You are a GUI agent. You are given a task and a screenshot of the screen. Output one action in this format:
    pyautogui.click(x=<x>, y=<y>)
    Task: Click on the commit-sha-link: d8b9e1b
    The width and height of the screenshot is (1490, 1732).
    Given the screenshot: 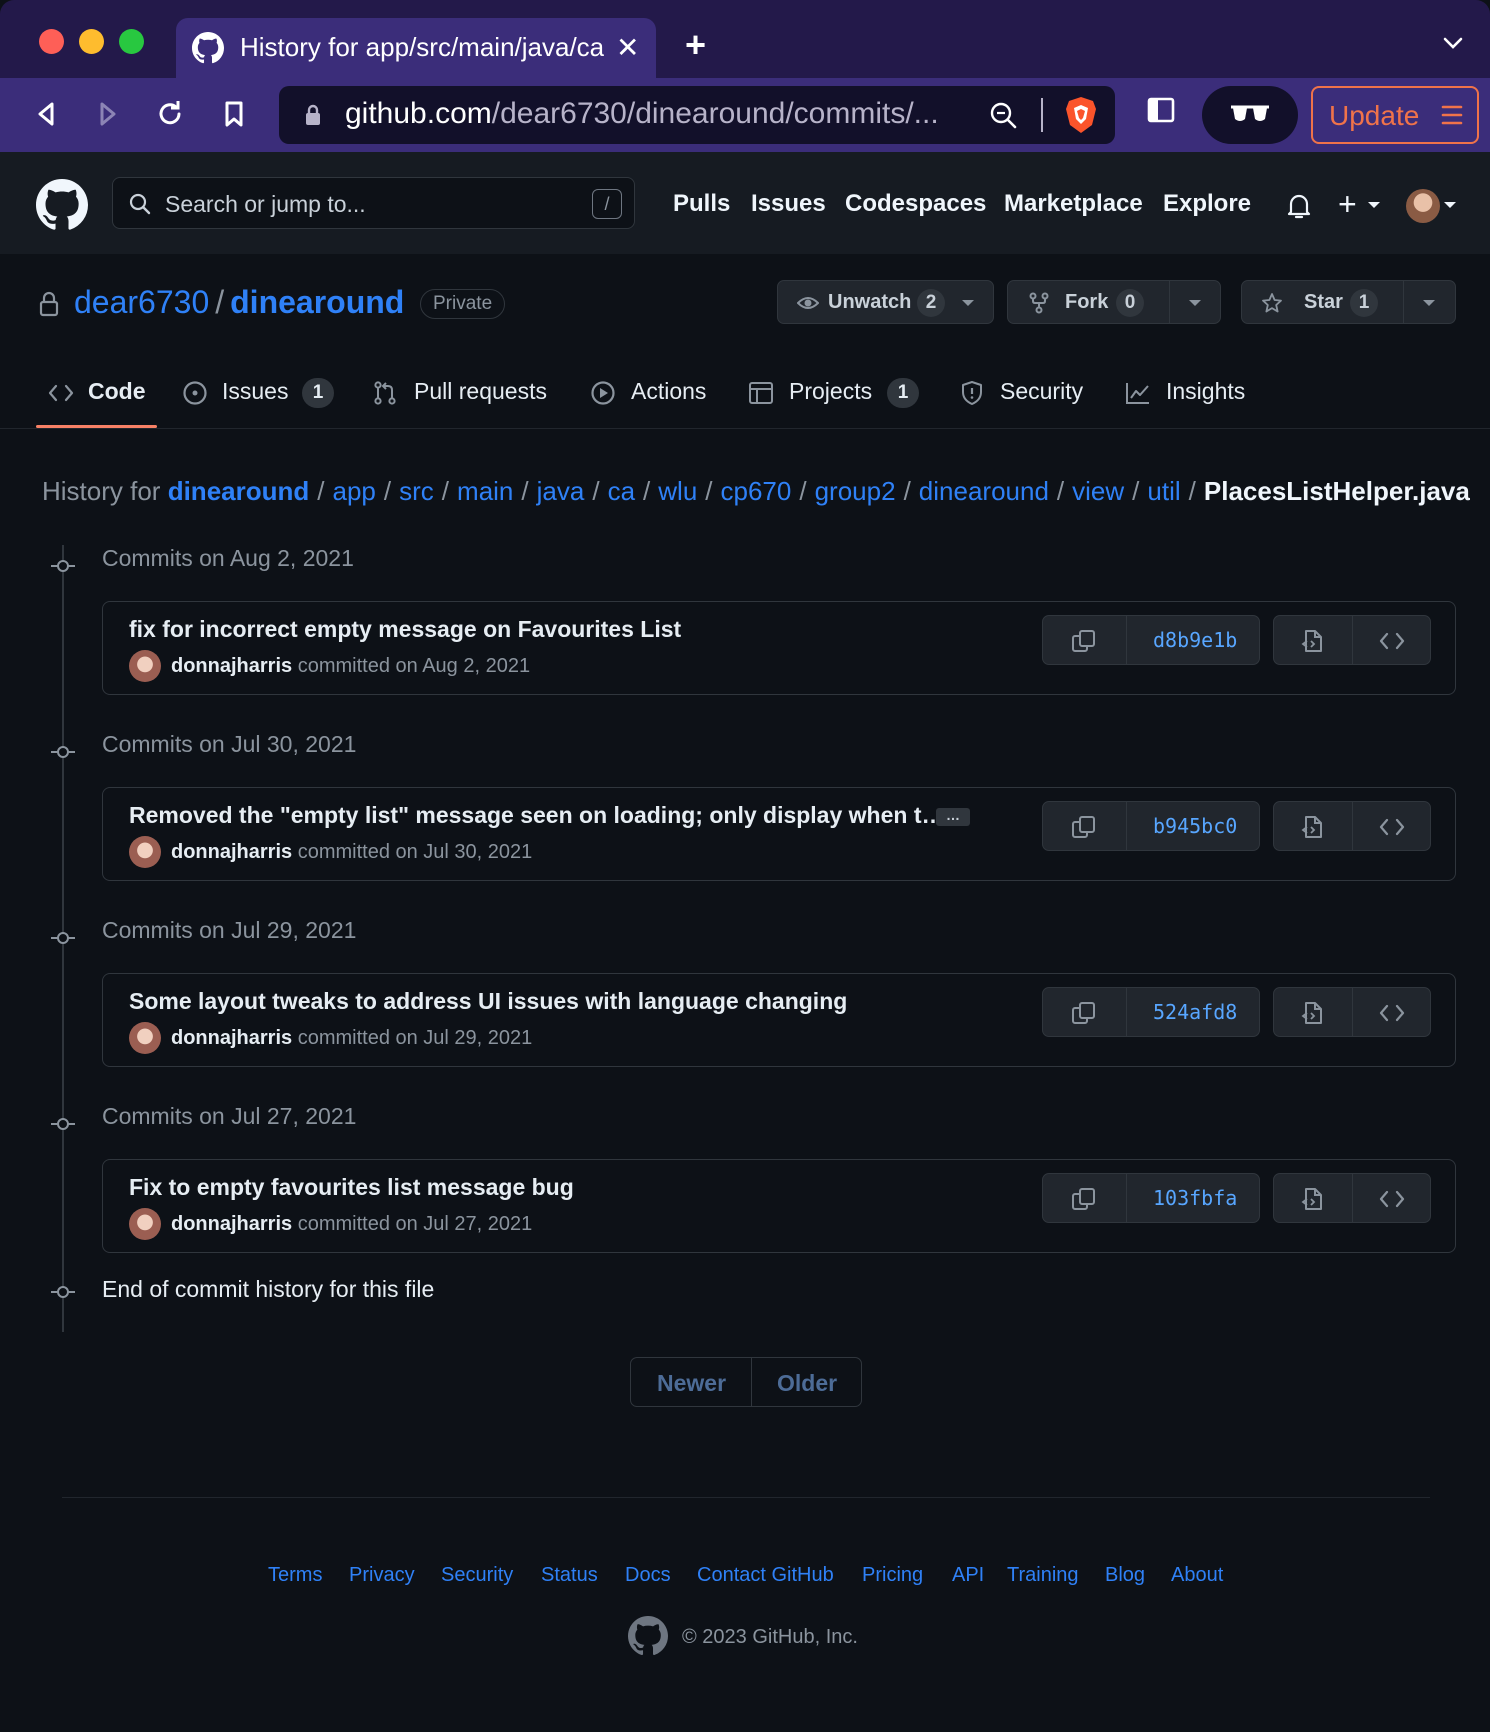 What is the action you would take?
    pyautogui.click(x=1195, y=640)
    